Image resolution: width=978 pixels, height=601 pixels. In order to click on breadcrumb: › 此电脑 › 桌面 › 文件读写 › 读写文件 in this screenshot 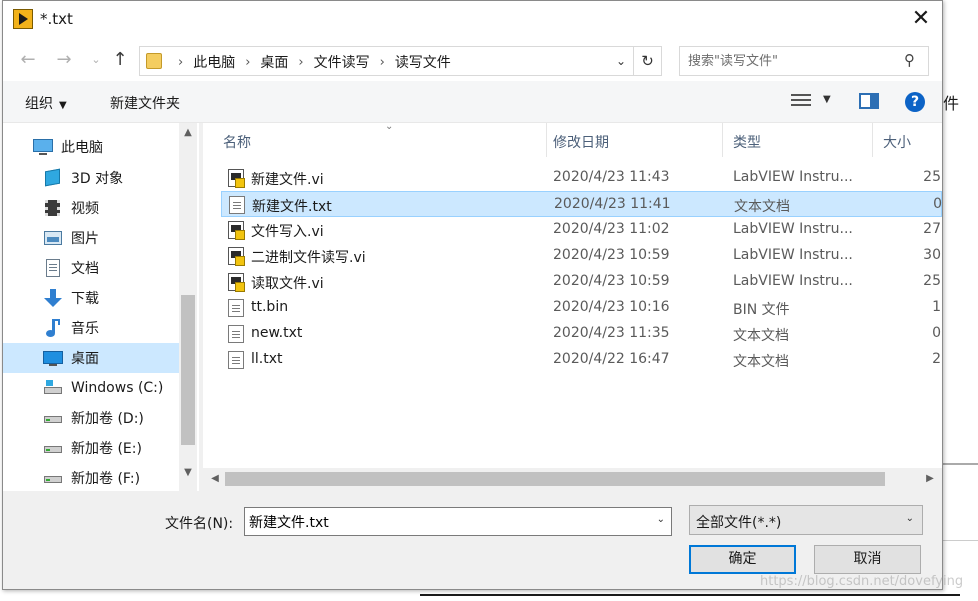, I will do `click(309, 62)`.